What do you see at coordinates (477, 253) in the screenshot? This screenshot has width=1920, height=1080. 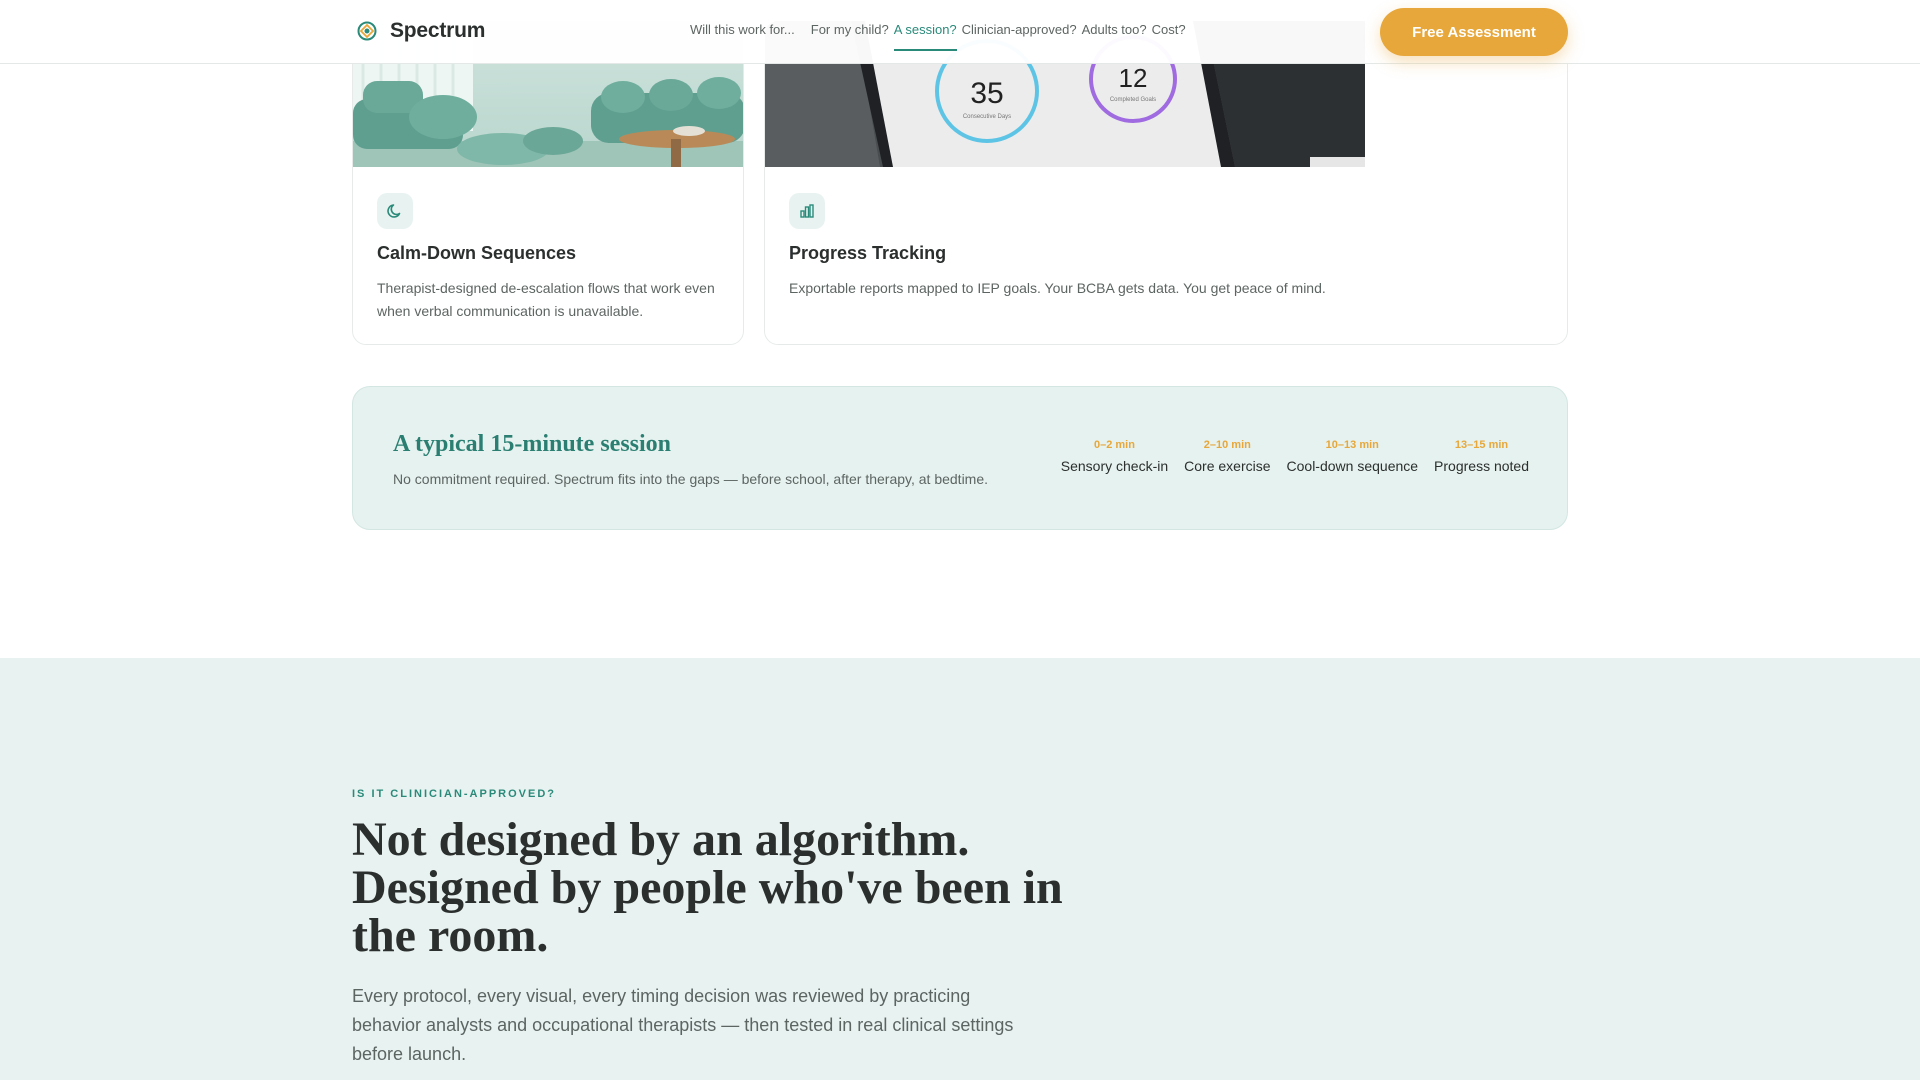 I see `feature-title: Calm-Down Sequences` at bounding box center [477, 253].